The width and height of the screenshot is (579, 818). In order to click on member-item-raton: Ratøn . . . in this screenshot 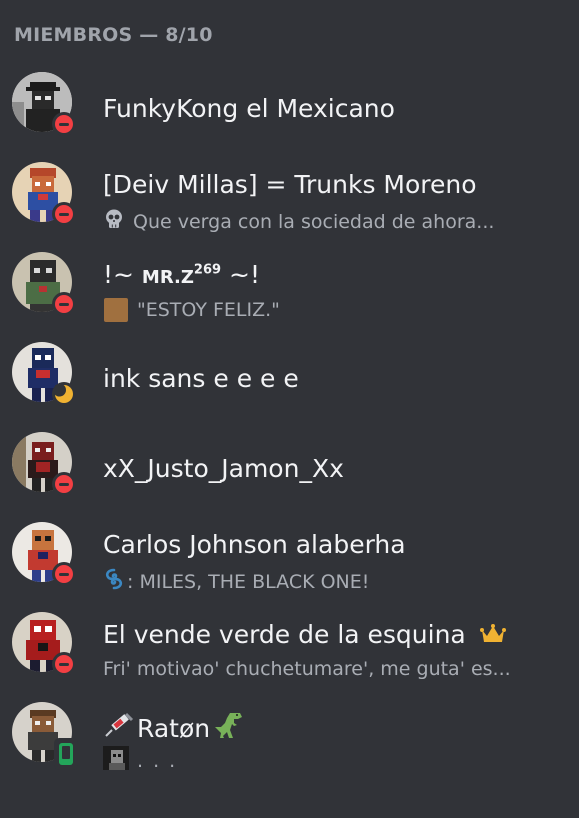, I will do `click(289, 732)`.